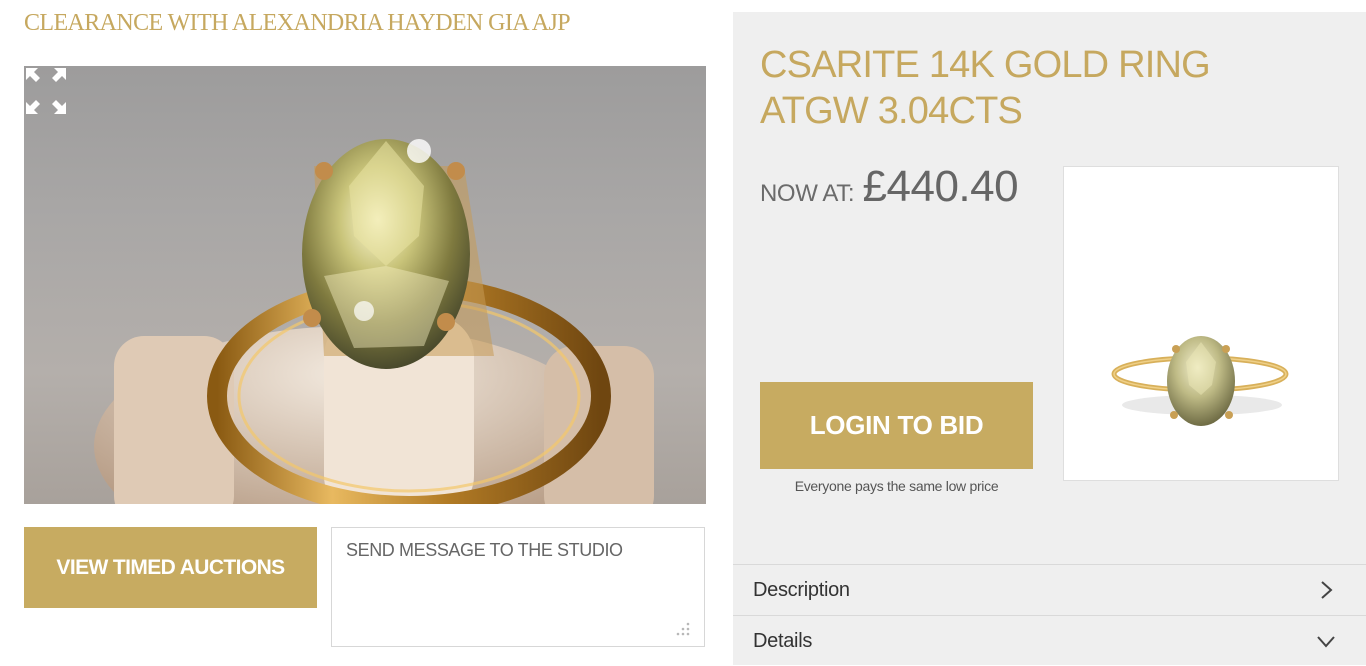  I want to click on expand-arrows-icon, so click(46, 91).